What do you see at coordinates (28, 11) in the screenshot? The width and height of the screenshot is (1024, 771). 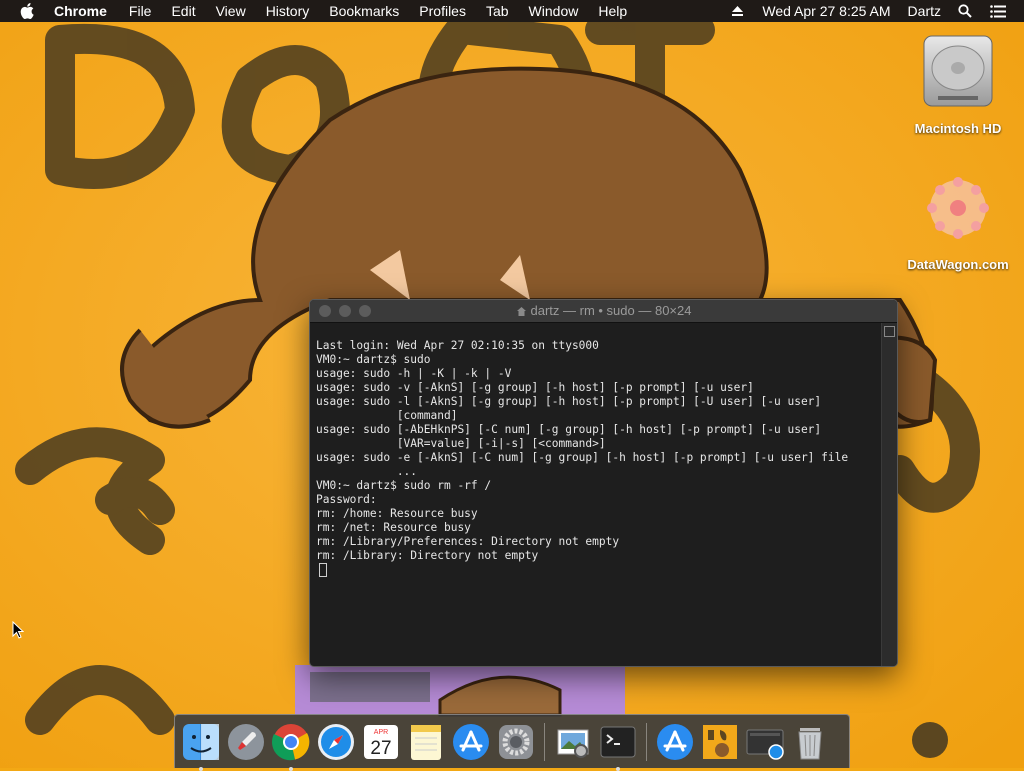 I see `apple-icon` at bounding box center [28, 11].